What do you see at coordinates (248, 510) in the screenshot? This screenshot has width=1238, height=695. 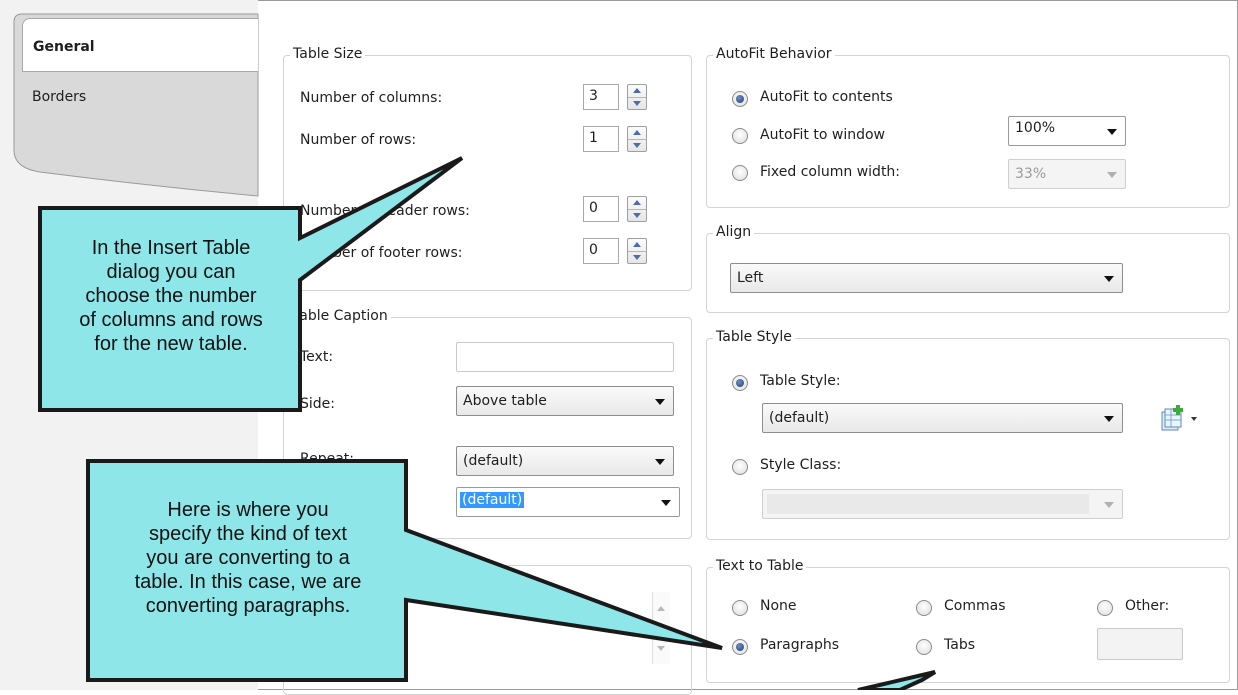 I see `bottom-callout-line: Here is where you` at bounding box center [248, 510].